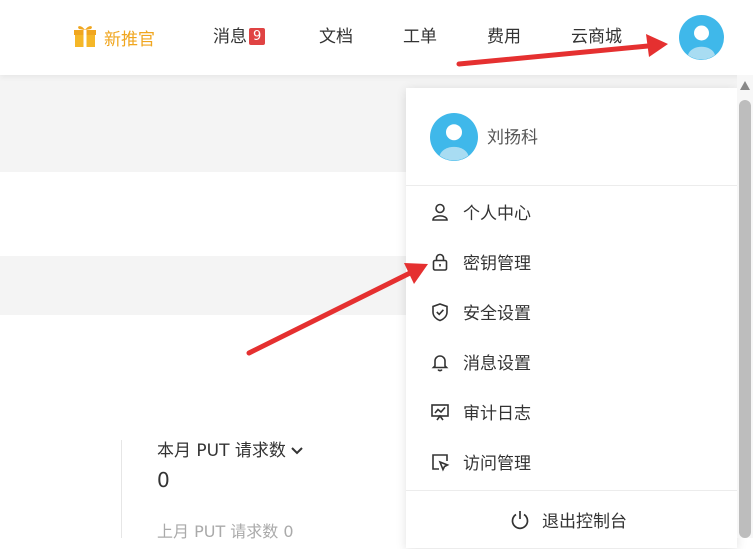  Describe the element at coordinates (230, 37) in the screenshot. I see `nav-messages-label: 消息` at that location.